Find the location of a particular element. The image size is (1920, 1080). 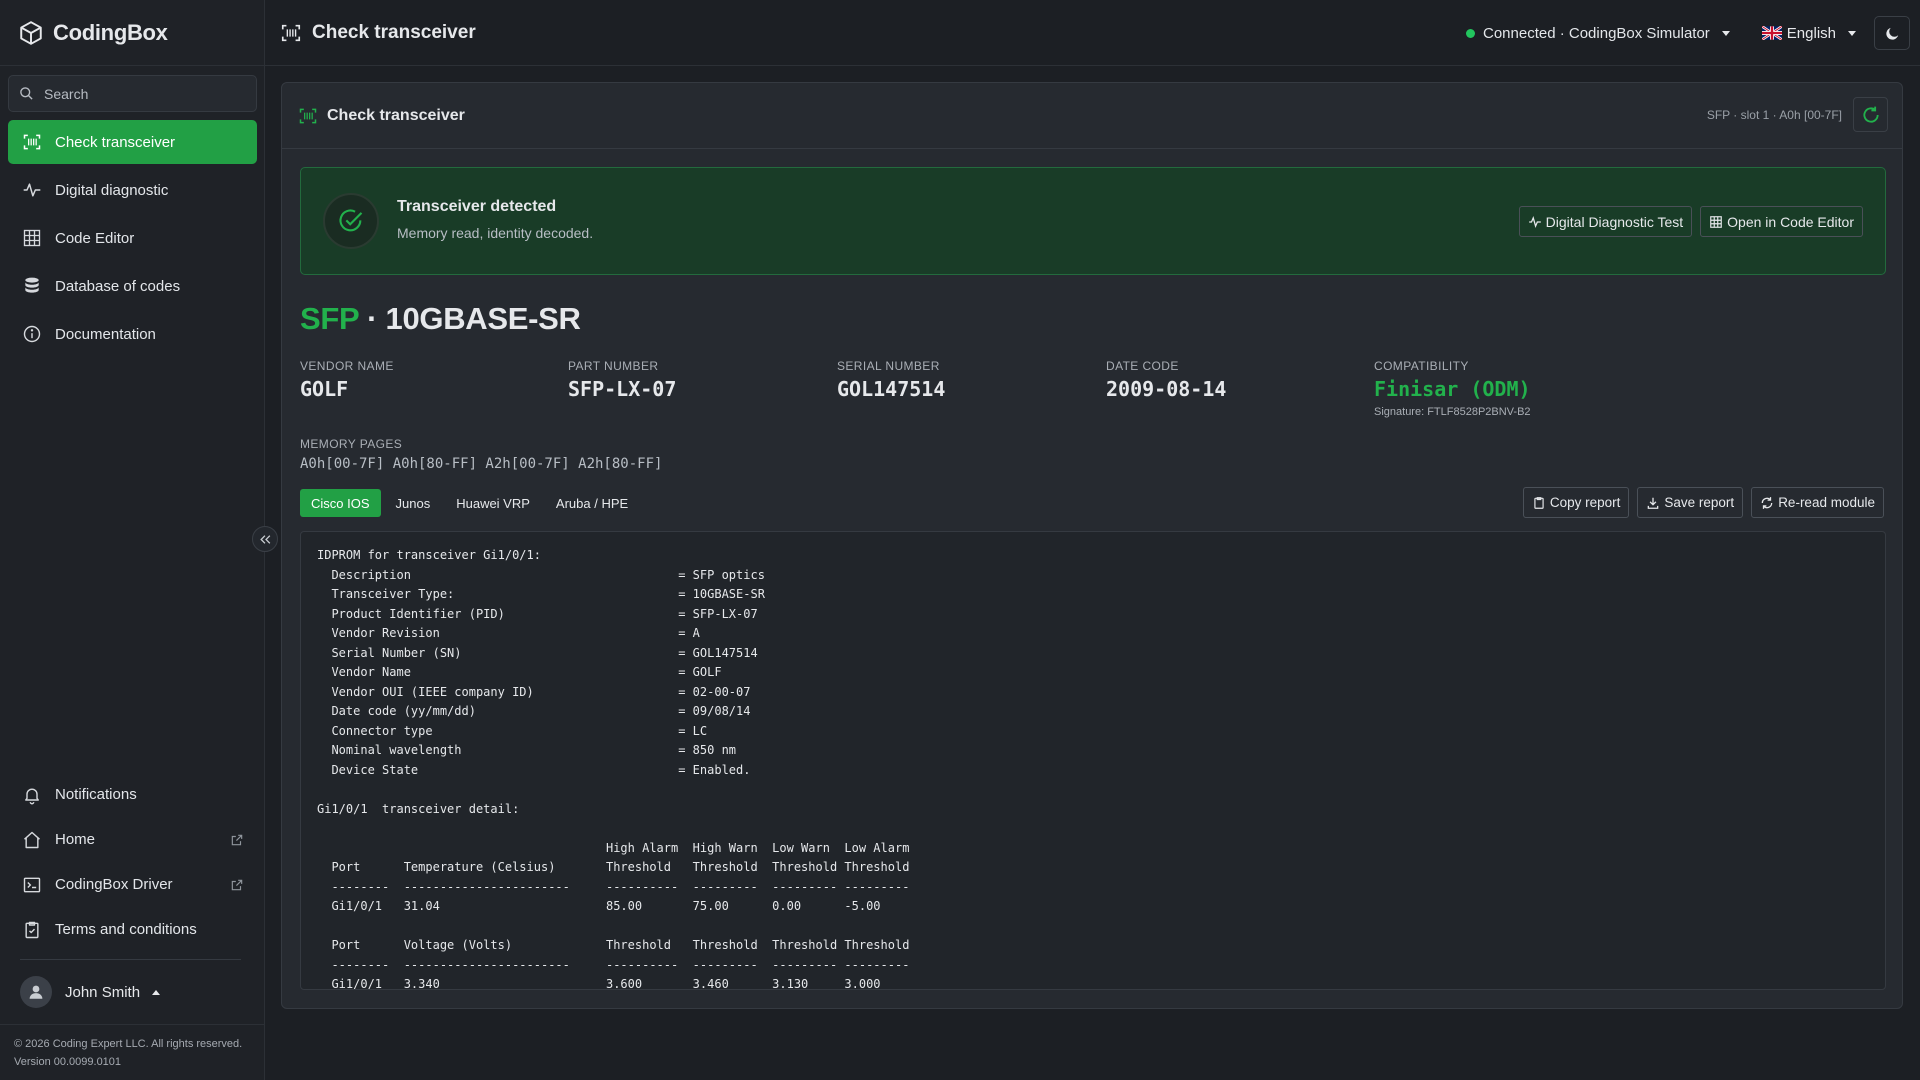

sidebar-item-code-editor: Code Editor is located at coordinates (132, 238).